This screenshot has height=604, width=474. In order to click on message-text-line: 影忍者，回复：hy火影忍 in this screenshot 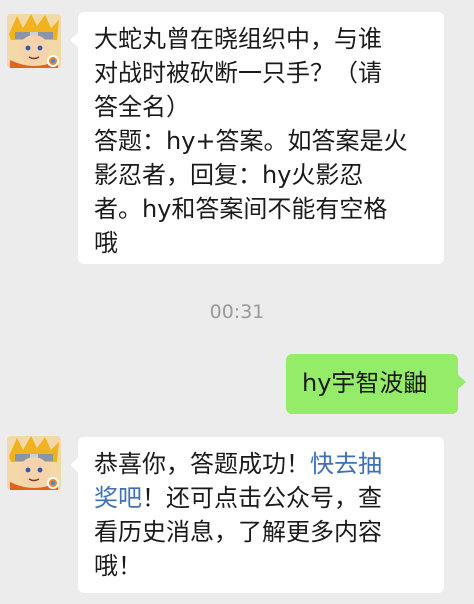, I will do `click(229, 175)`.